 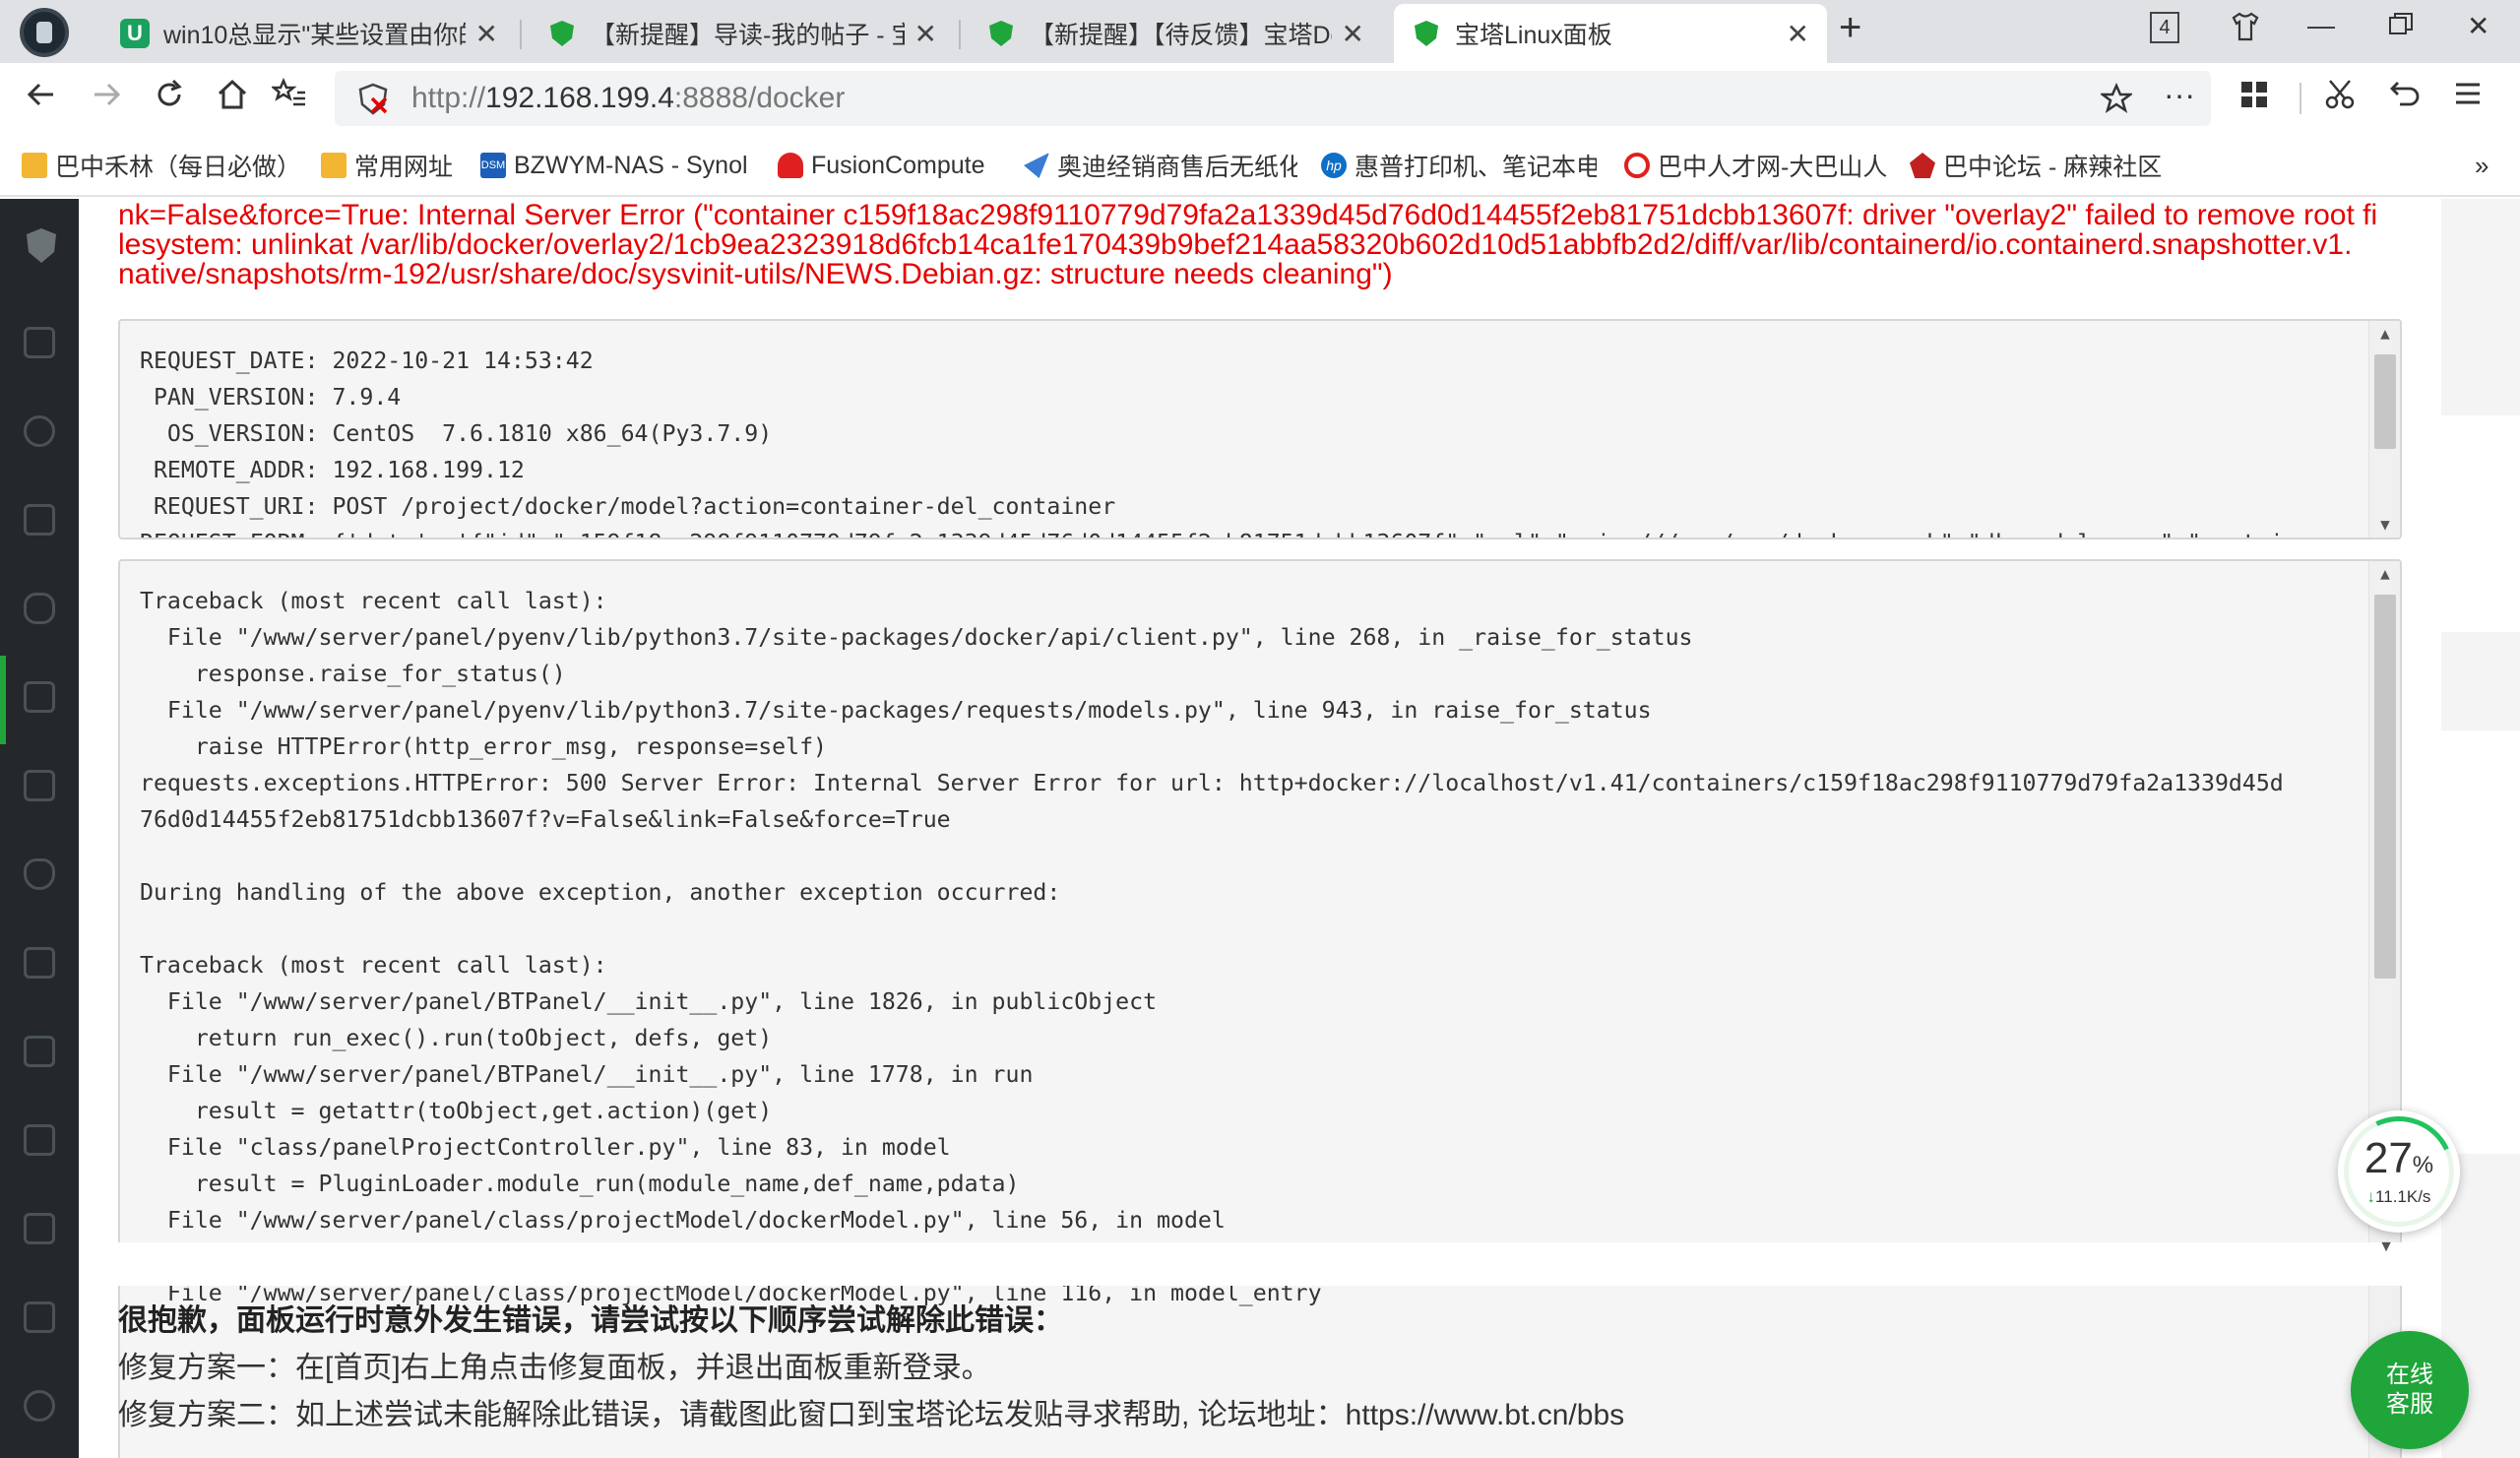 I want to click on request-info-scrollbar: ▲ ▼, so click(x=2384, y=429).